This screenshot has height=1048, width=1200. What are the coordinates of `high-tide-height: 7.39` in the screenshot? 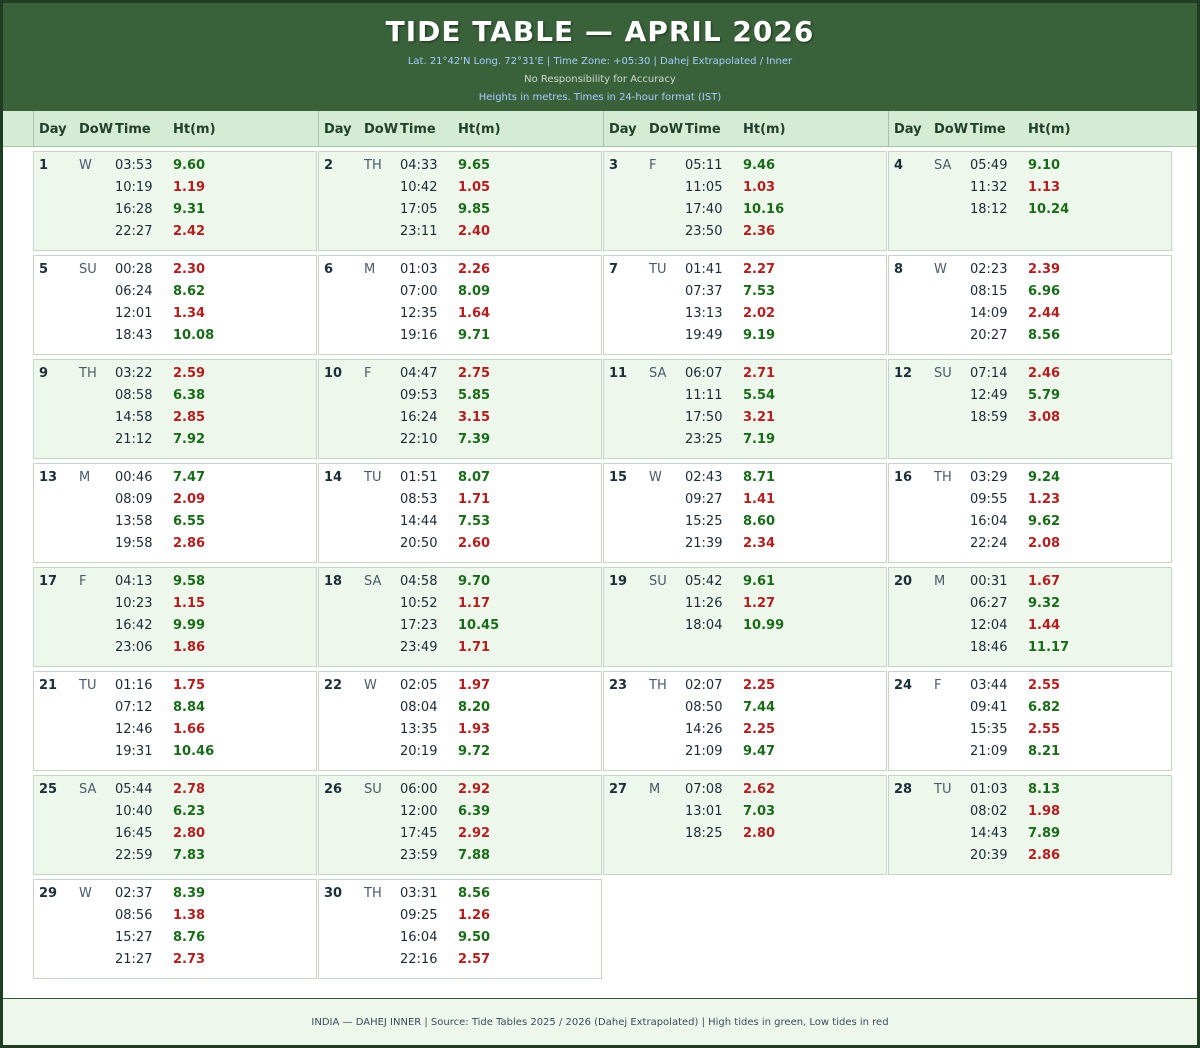 It's located at (474, 439).